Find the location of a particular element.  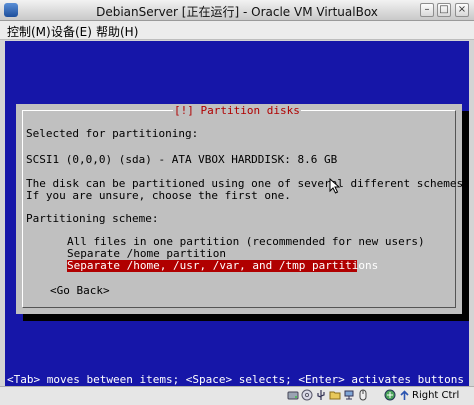

partitioning-scheme-label: Partitioning scheme: is located at coordinates (92, 218).